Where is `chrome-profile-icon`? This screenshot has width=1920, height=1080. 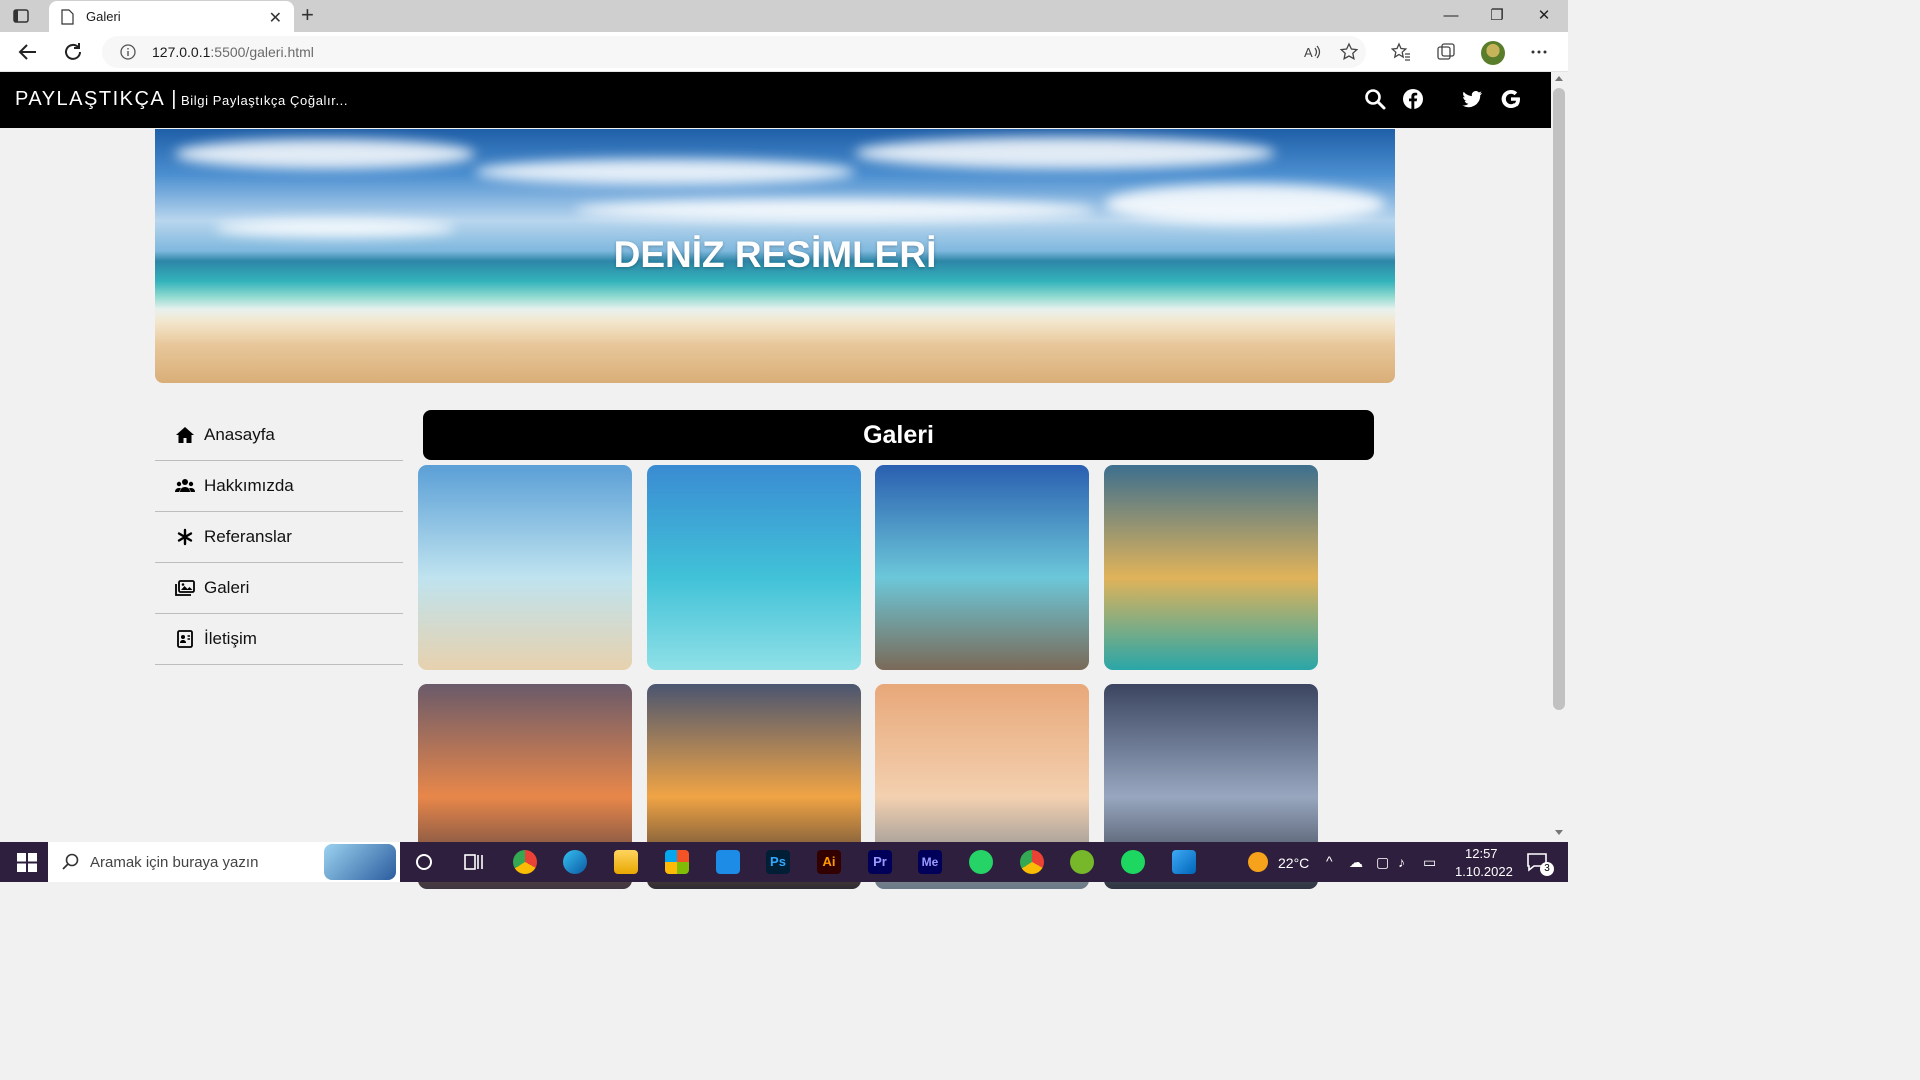
chrome-profile-icon is located at coordinates (1032, 862).